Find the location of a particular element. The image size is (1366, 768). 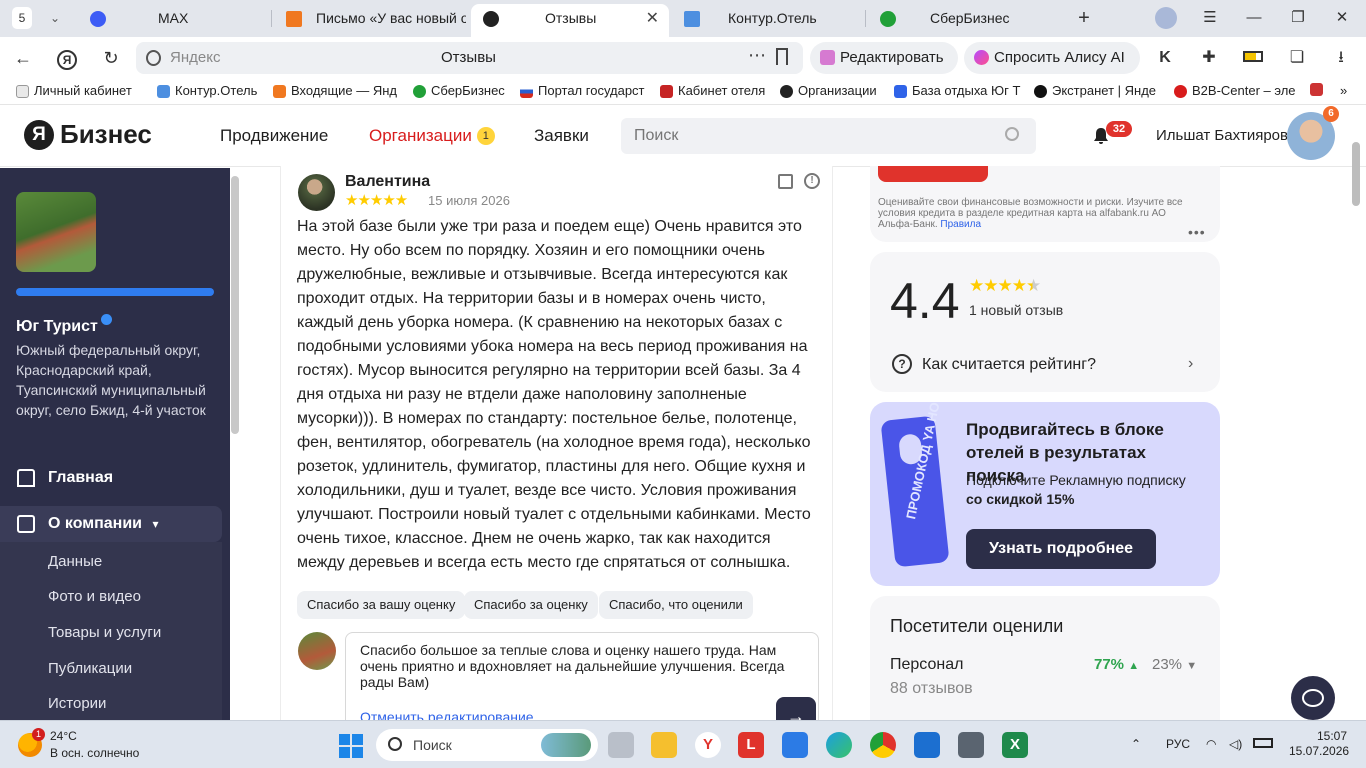

nav-requests: Заявки is located at coordinates (561, 136).